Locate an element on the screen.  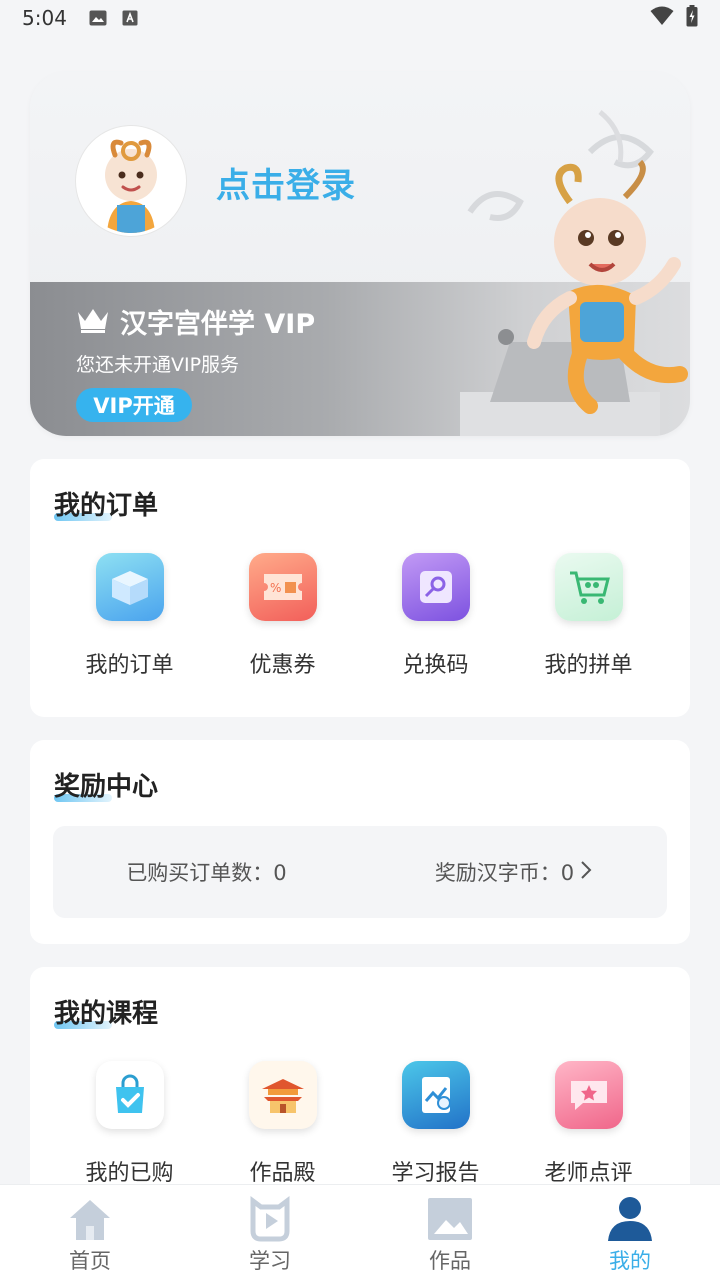
comment-icon is located at coordinates (588, 1095).